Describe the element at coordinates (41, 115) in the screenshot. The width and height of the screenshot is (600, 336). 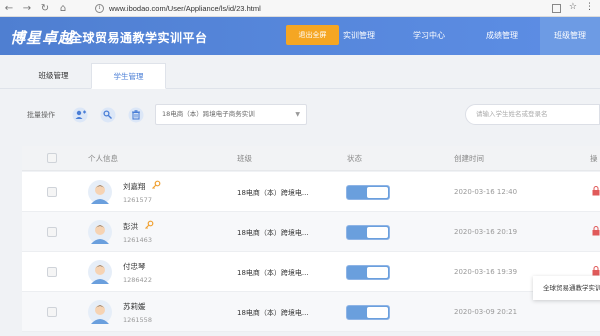
I see `batch-operation-label: 批量操作` at that location.